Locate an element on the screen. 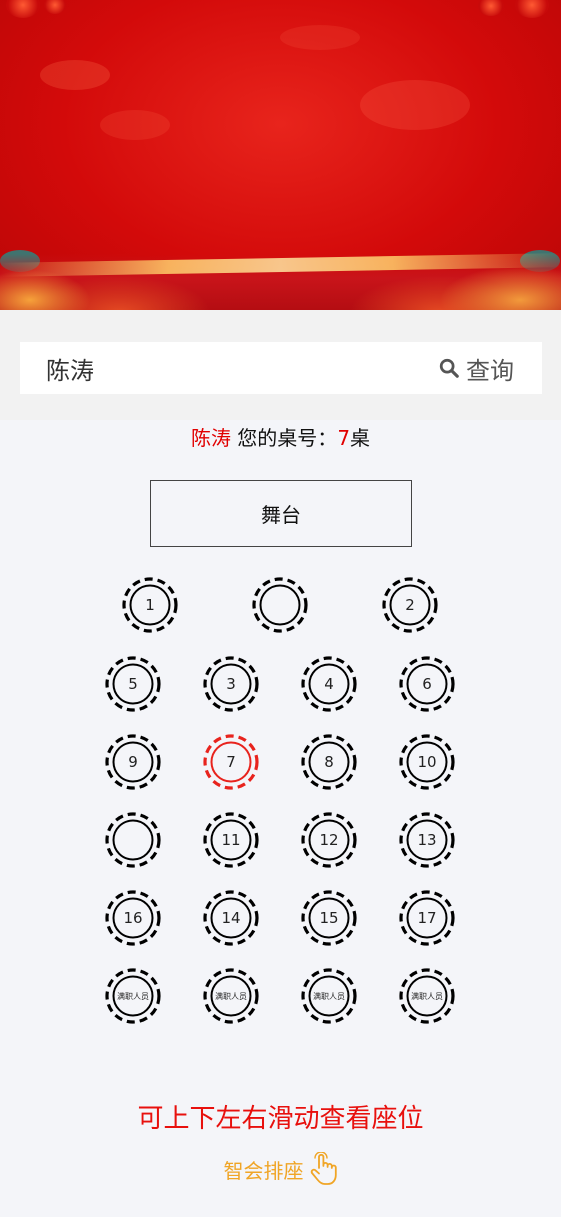 The height and width of the screenshot is (1217, 561). table-seat: 11 is located at coordinates (231, 840).